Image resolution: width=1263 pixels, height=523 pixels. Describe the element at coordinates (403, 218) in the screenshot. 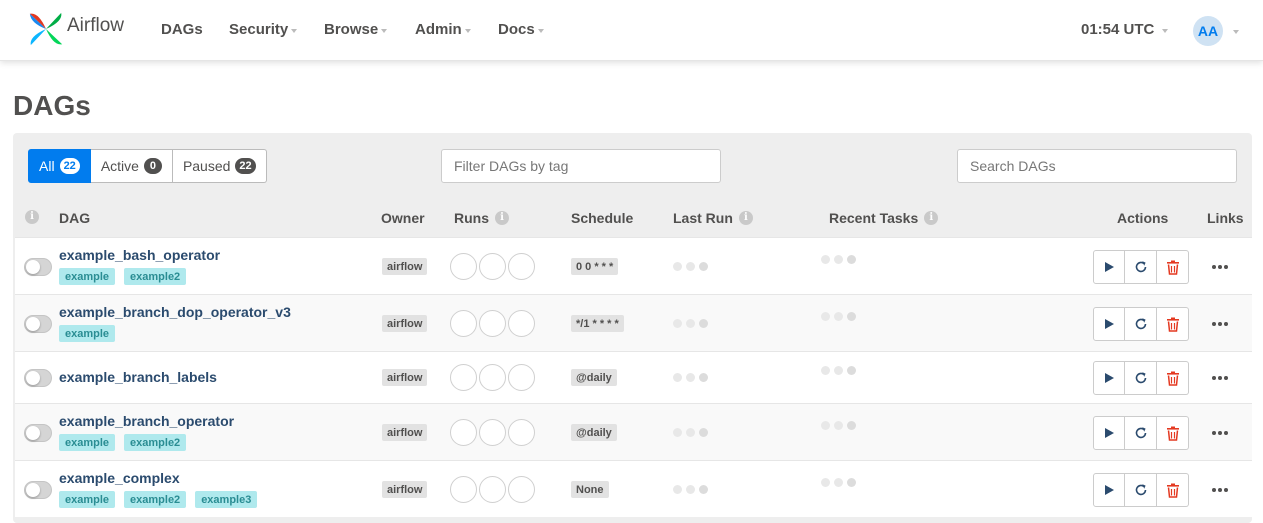

I see `column-header-owner: Owner` at that location.